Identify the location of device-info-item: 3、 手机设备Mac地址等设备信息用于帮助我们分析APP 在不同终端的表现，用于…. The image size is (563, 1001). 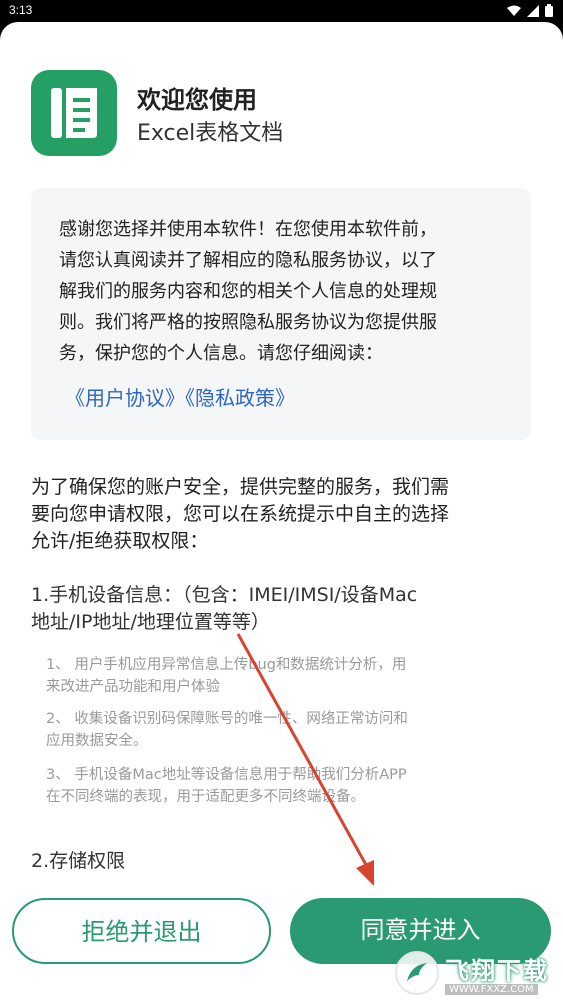
(226, 786).